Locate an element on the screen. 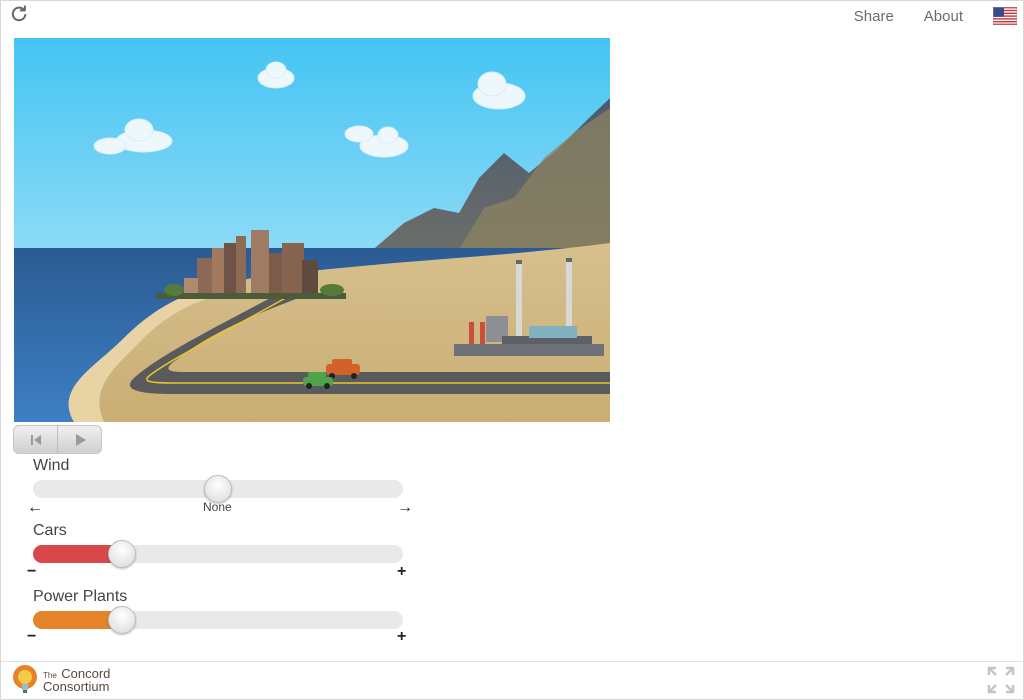 This screenshot has width=1024, height=700. reset-button is located at coordinates (35, 439).